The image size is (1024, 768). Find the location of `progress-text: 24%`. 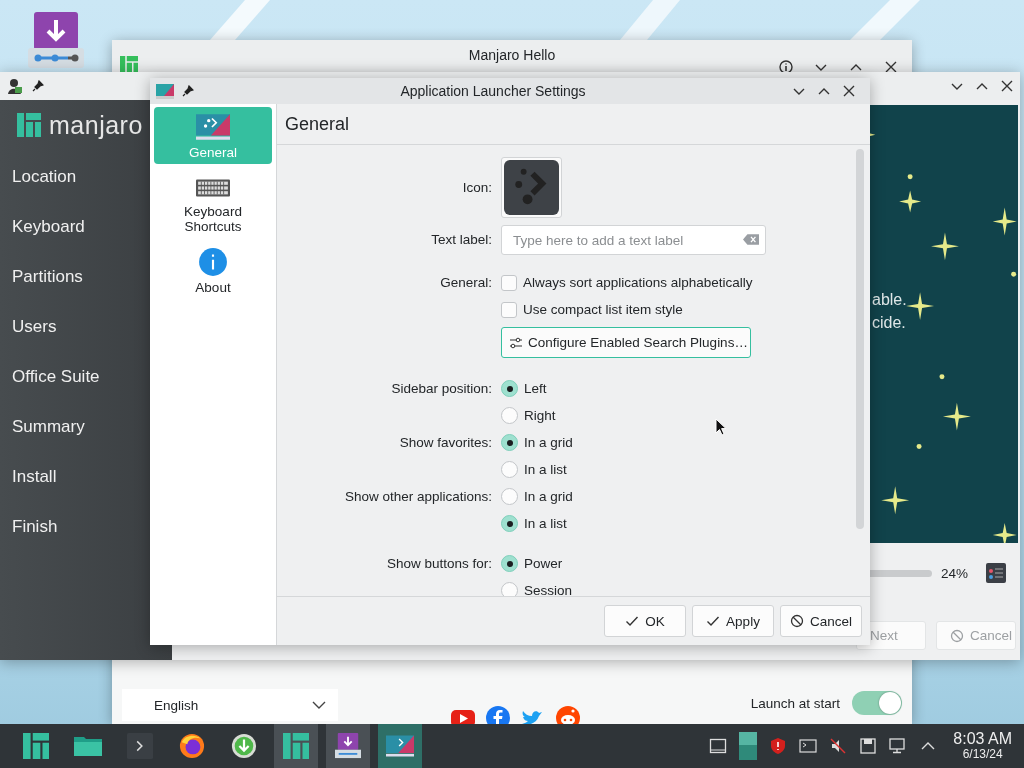

progress-text: 24% is located at coordinates (954, 573).